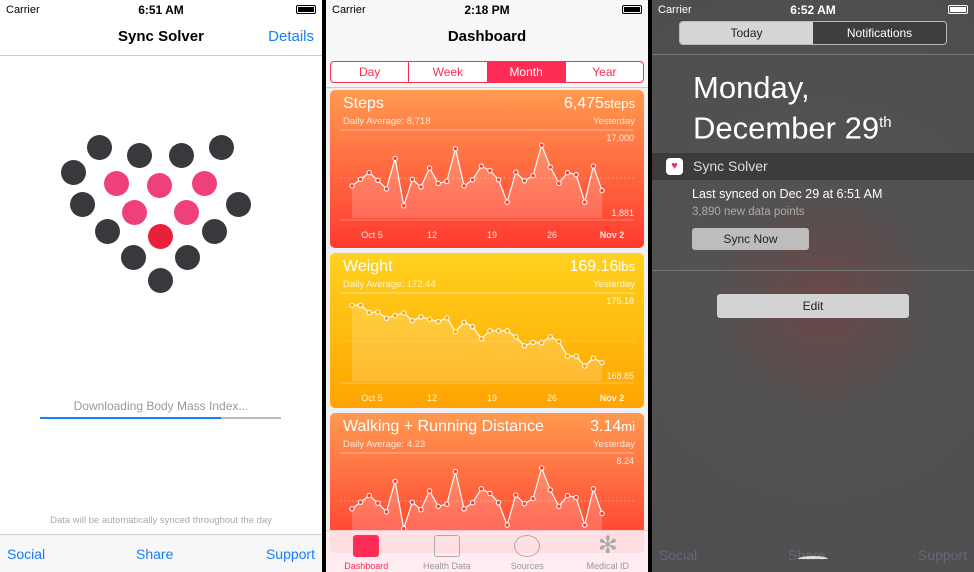 Image resolution: width=974 pixels, height=572 pixels. Describe the element at coordinates (477, 181) in the screenshot. I see `area-fill` at that location.